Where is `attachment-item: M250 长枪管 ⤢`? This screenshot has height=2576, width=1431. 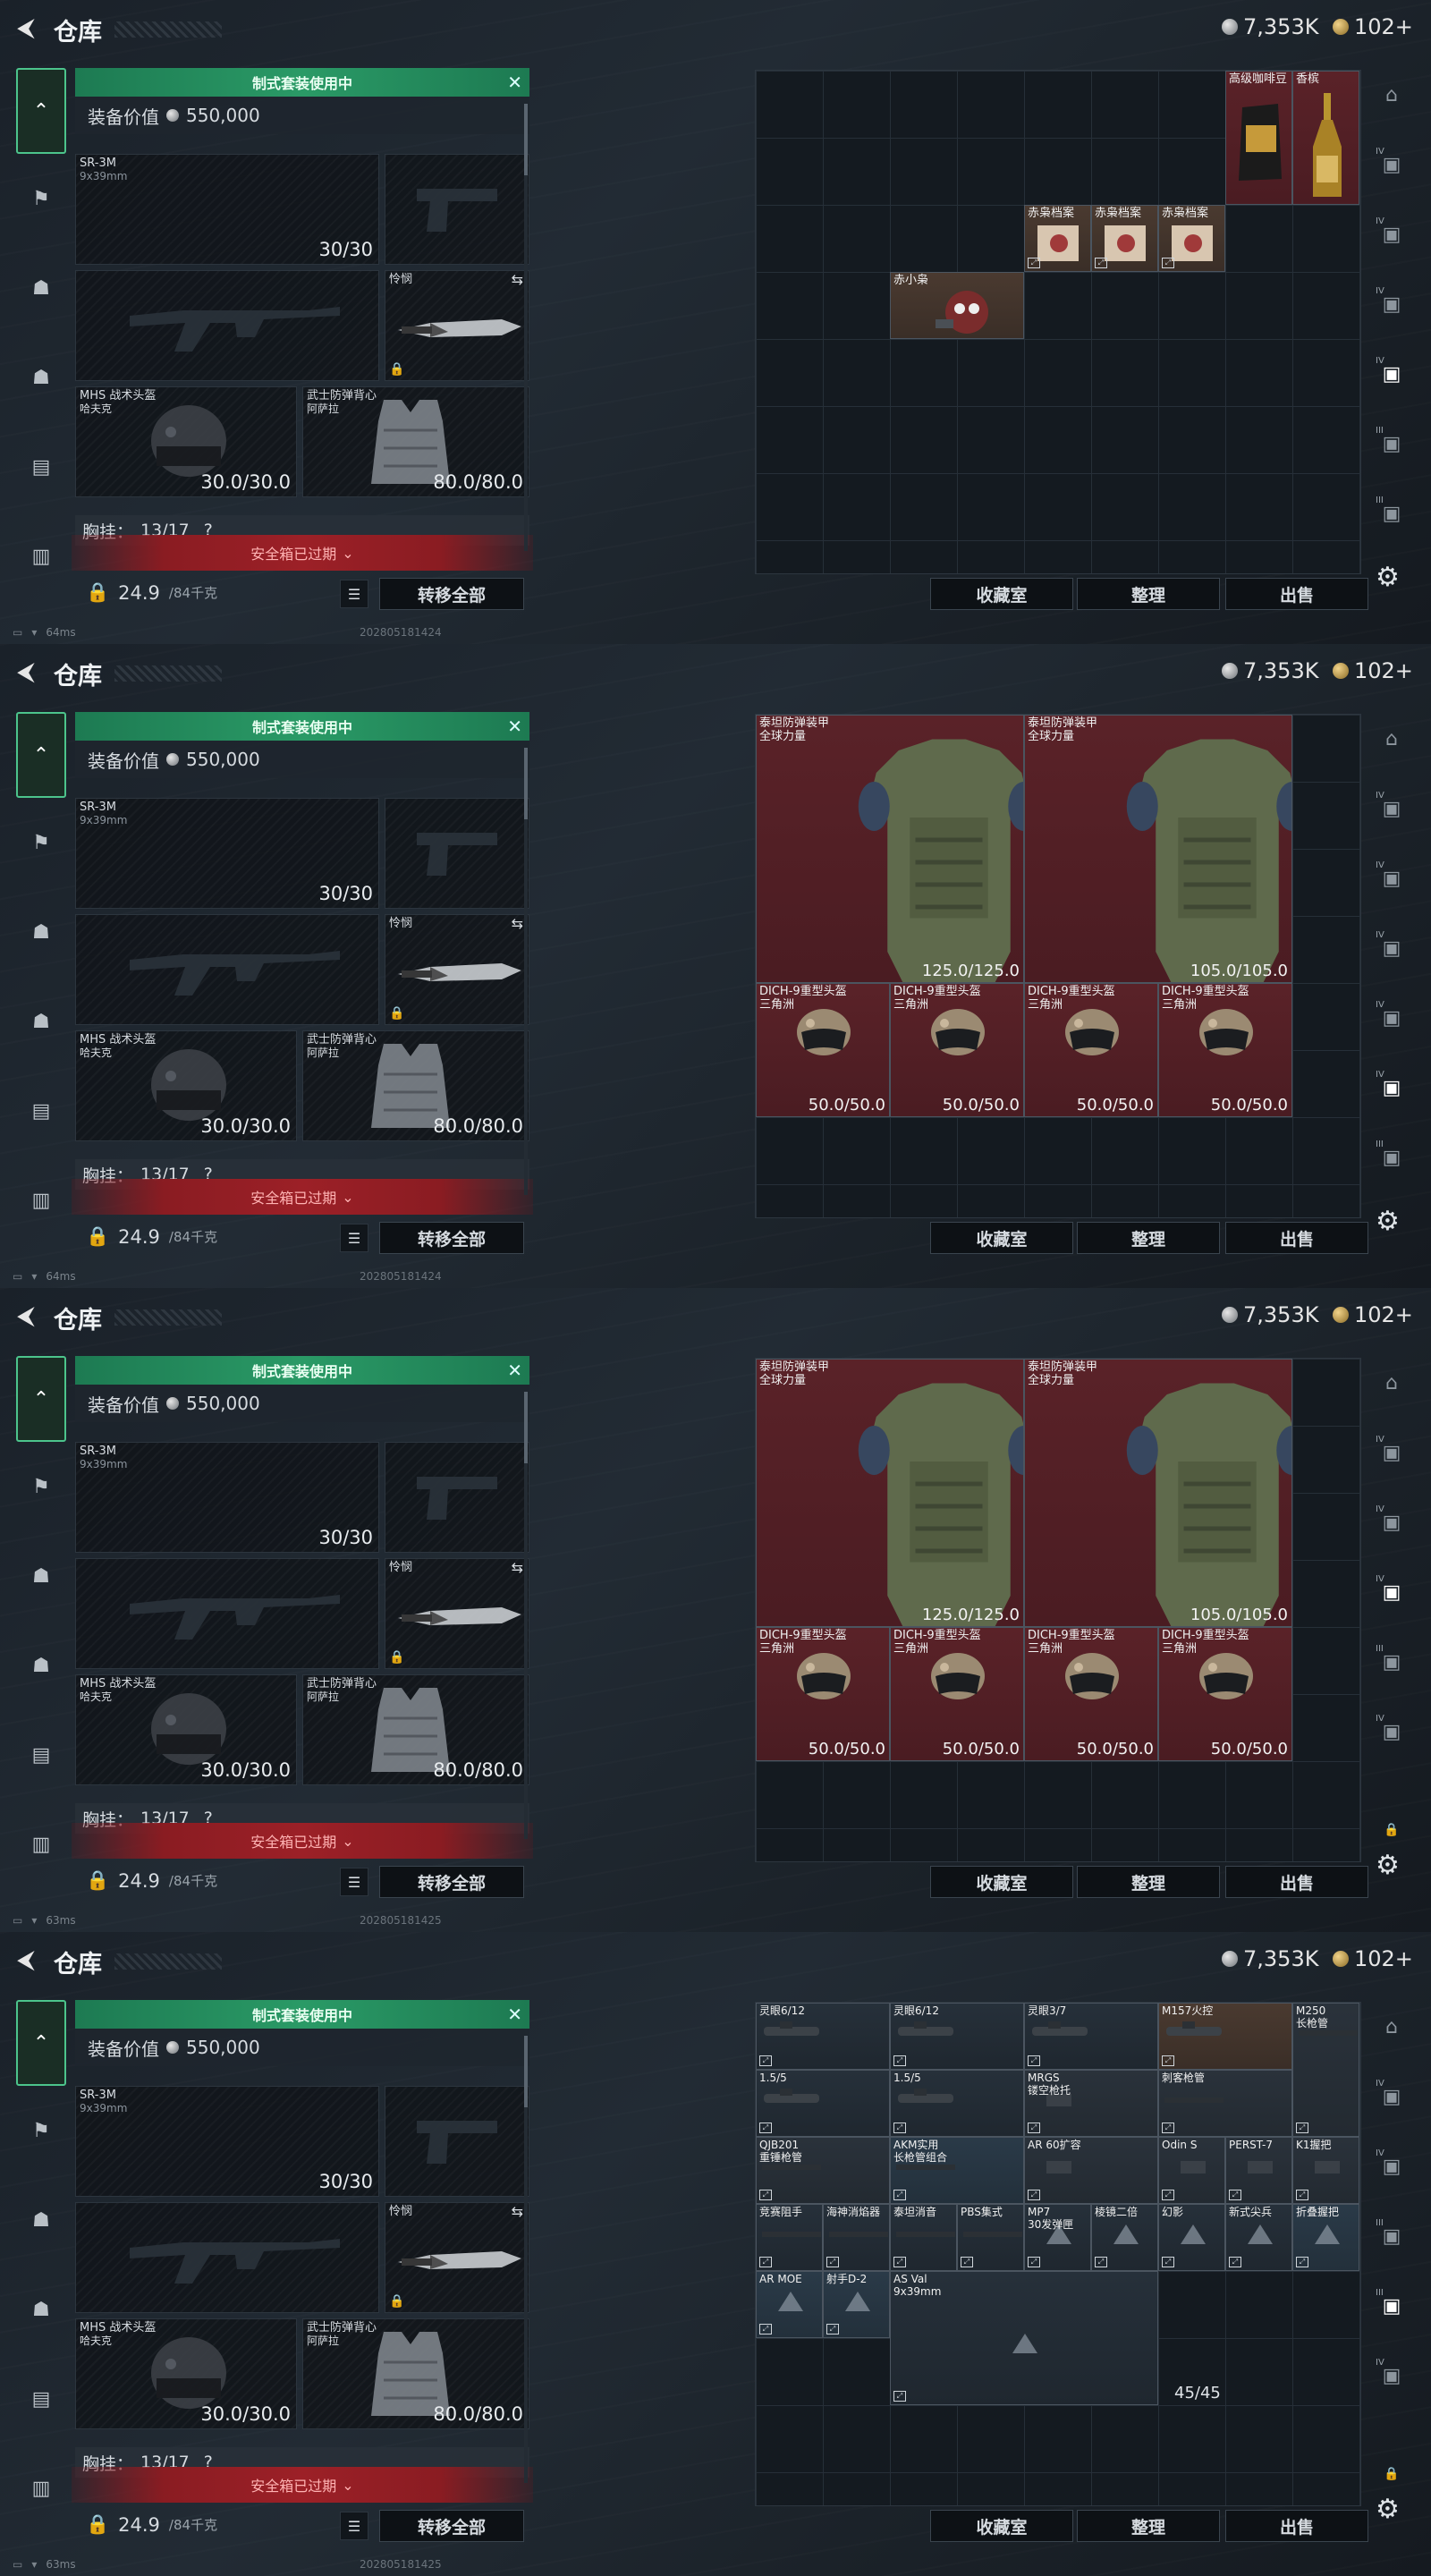
attachment-item: M250 长枪管 ⤢ is located at coordinates (1326, 2070).